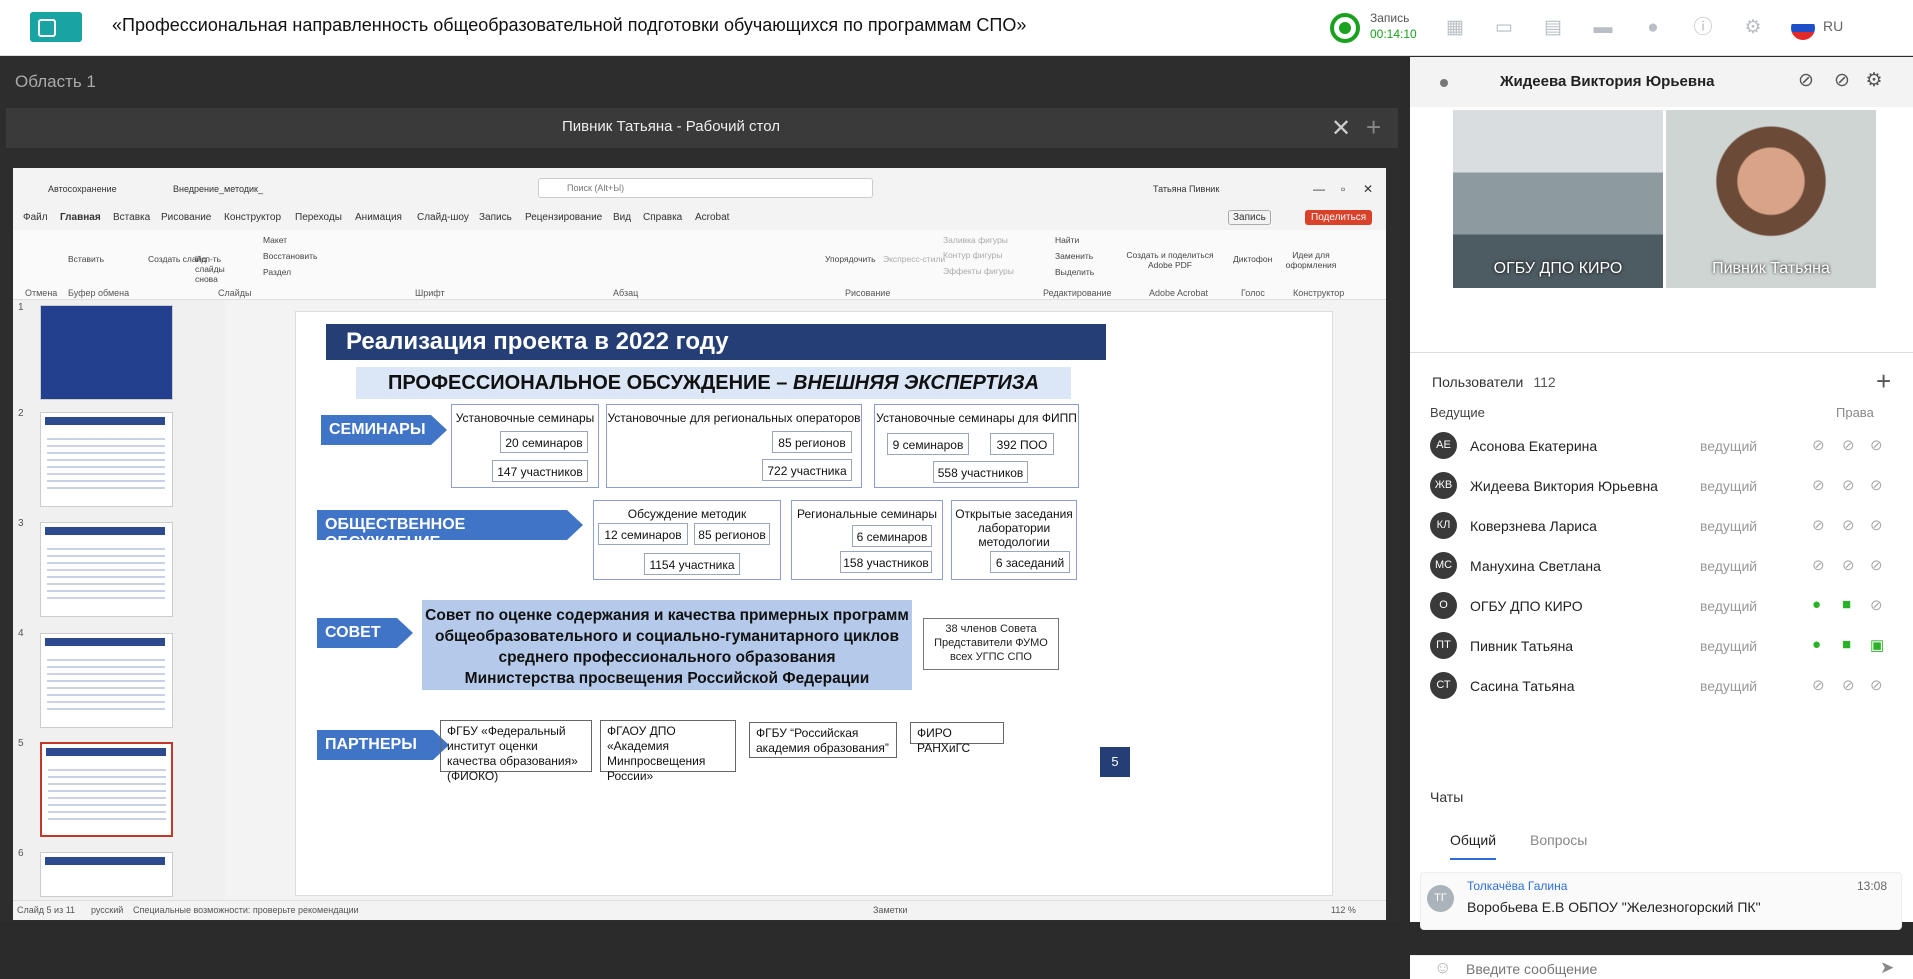 This screenshot has width=1913, height=979. I want to click on chat-input, so click(1656, 969).